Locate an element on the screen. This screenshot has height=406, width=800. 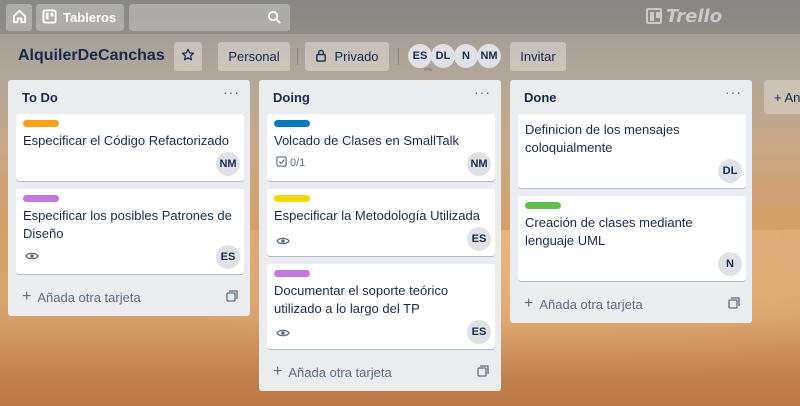
visibility-button: Privado is located at coordinates (347, 56).